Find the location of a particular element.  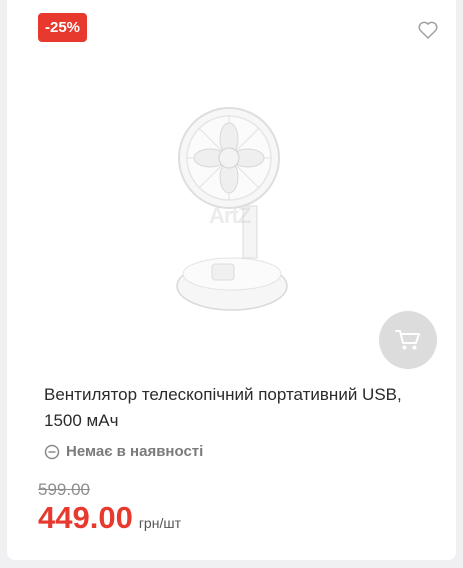

favorite-button is located at coordinates (428, 30).